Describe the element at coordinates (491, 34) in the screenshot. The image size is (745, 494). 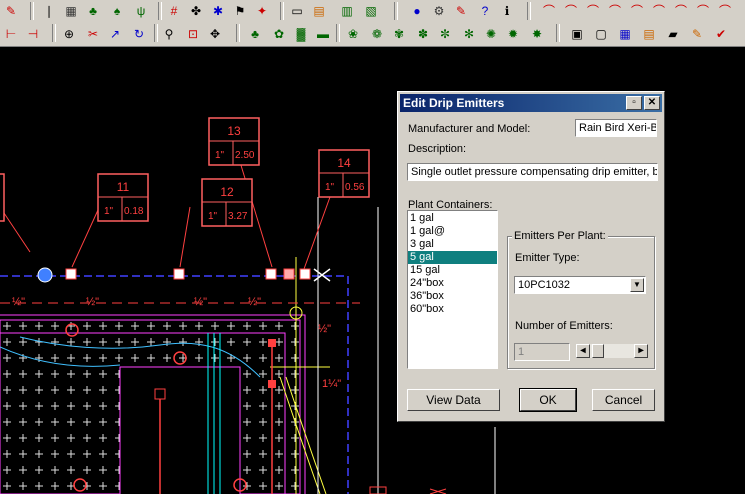
I see `plant-delete-icon: ✺` at that location.